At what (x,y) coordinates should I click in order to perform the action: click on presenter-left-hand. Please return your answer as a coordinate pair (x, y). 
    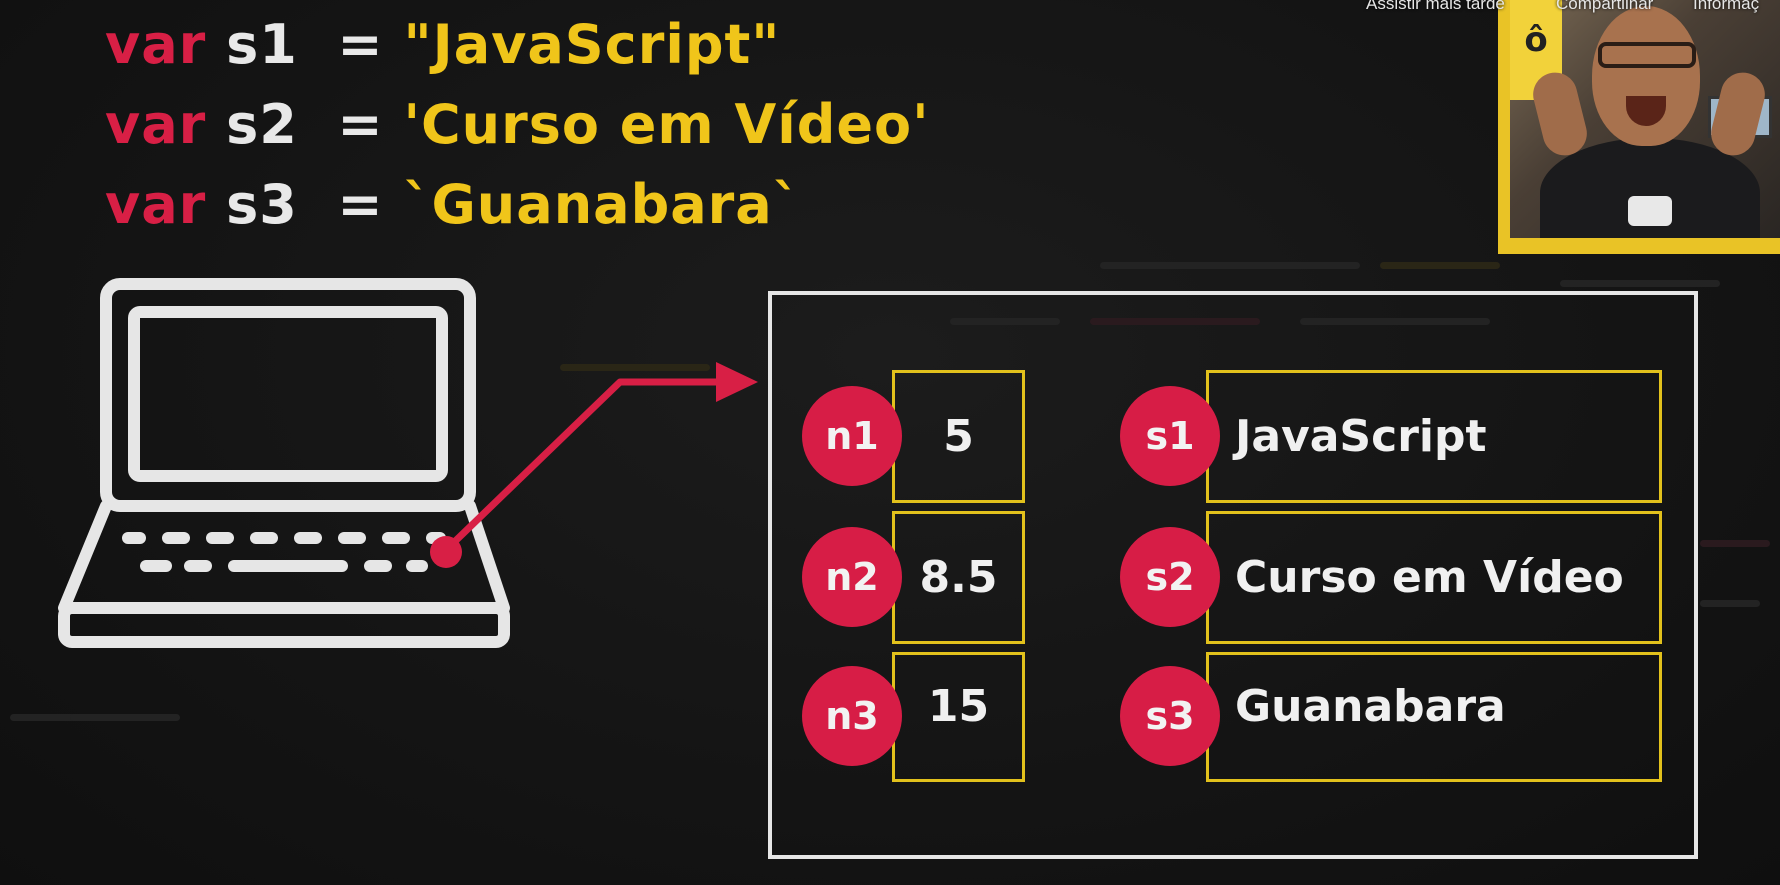
    Looking at the image, I should click on (1560, 114).